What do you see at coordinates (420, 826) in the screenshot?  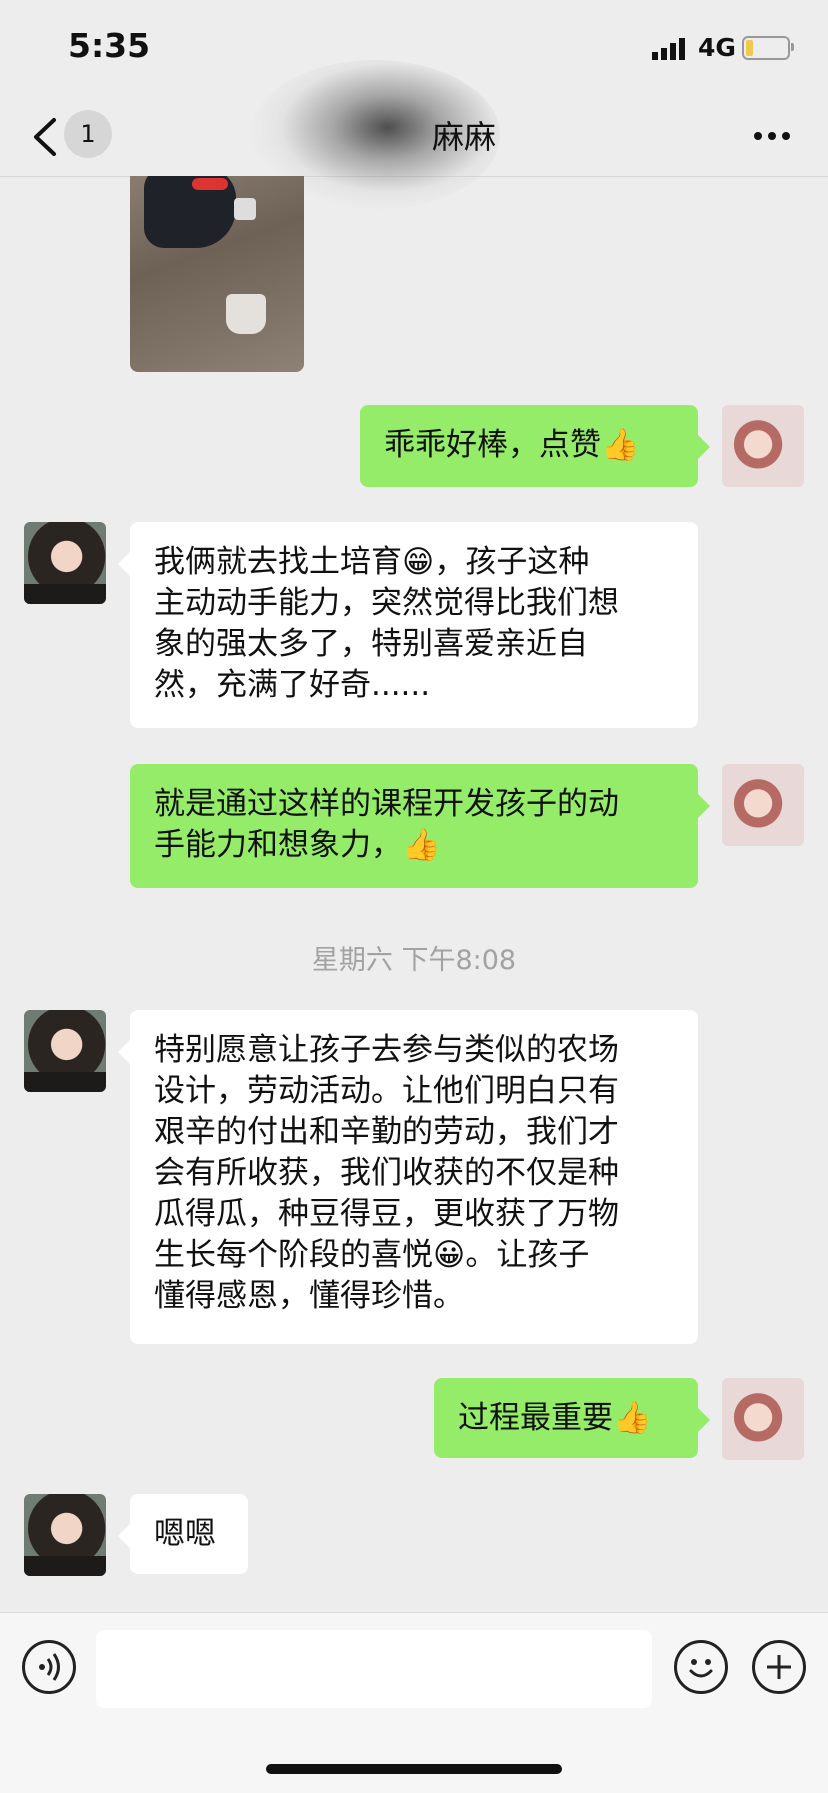 I see `outgoing-message: 就是通过这样的课程开发孩子的动 手能力和想象力，👍` at bounding box center [420, 826].